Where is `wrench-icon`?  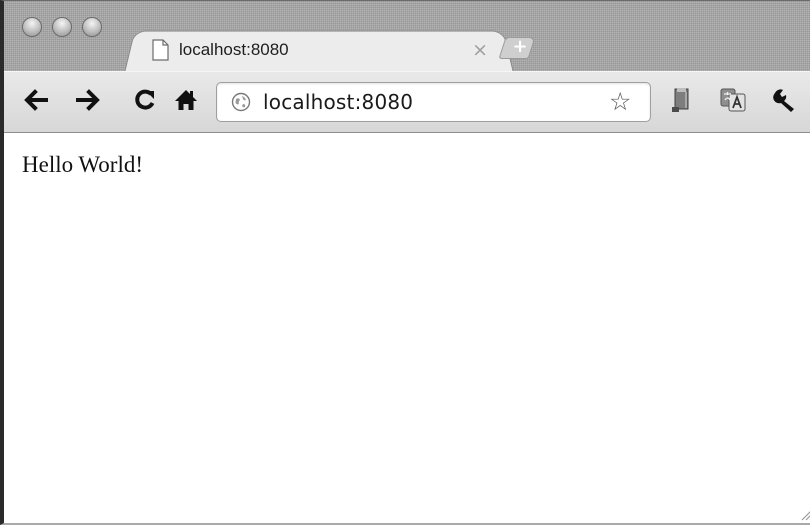
wrench-icon is located at coordinates (783, 100).